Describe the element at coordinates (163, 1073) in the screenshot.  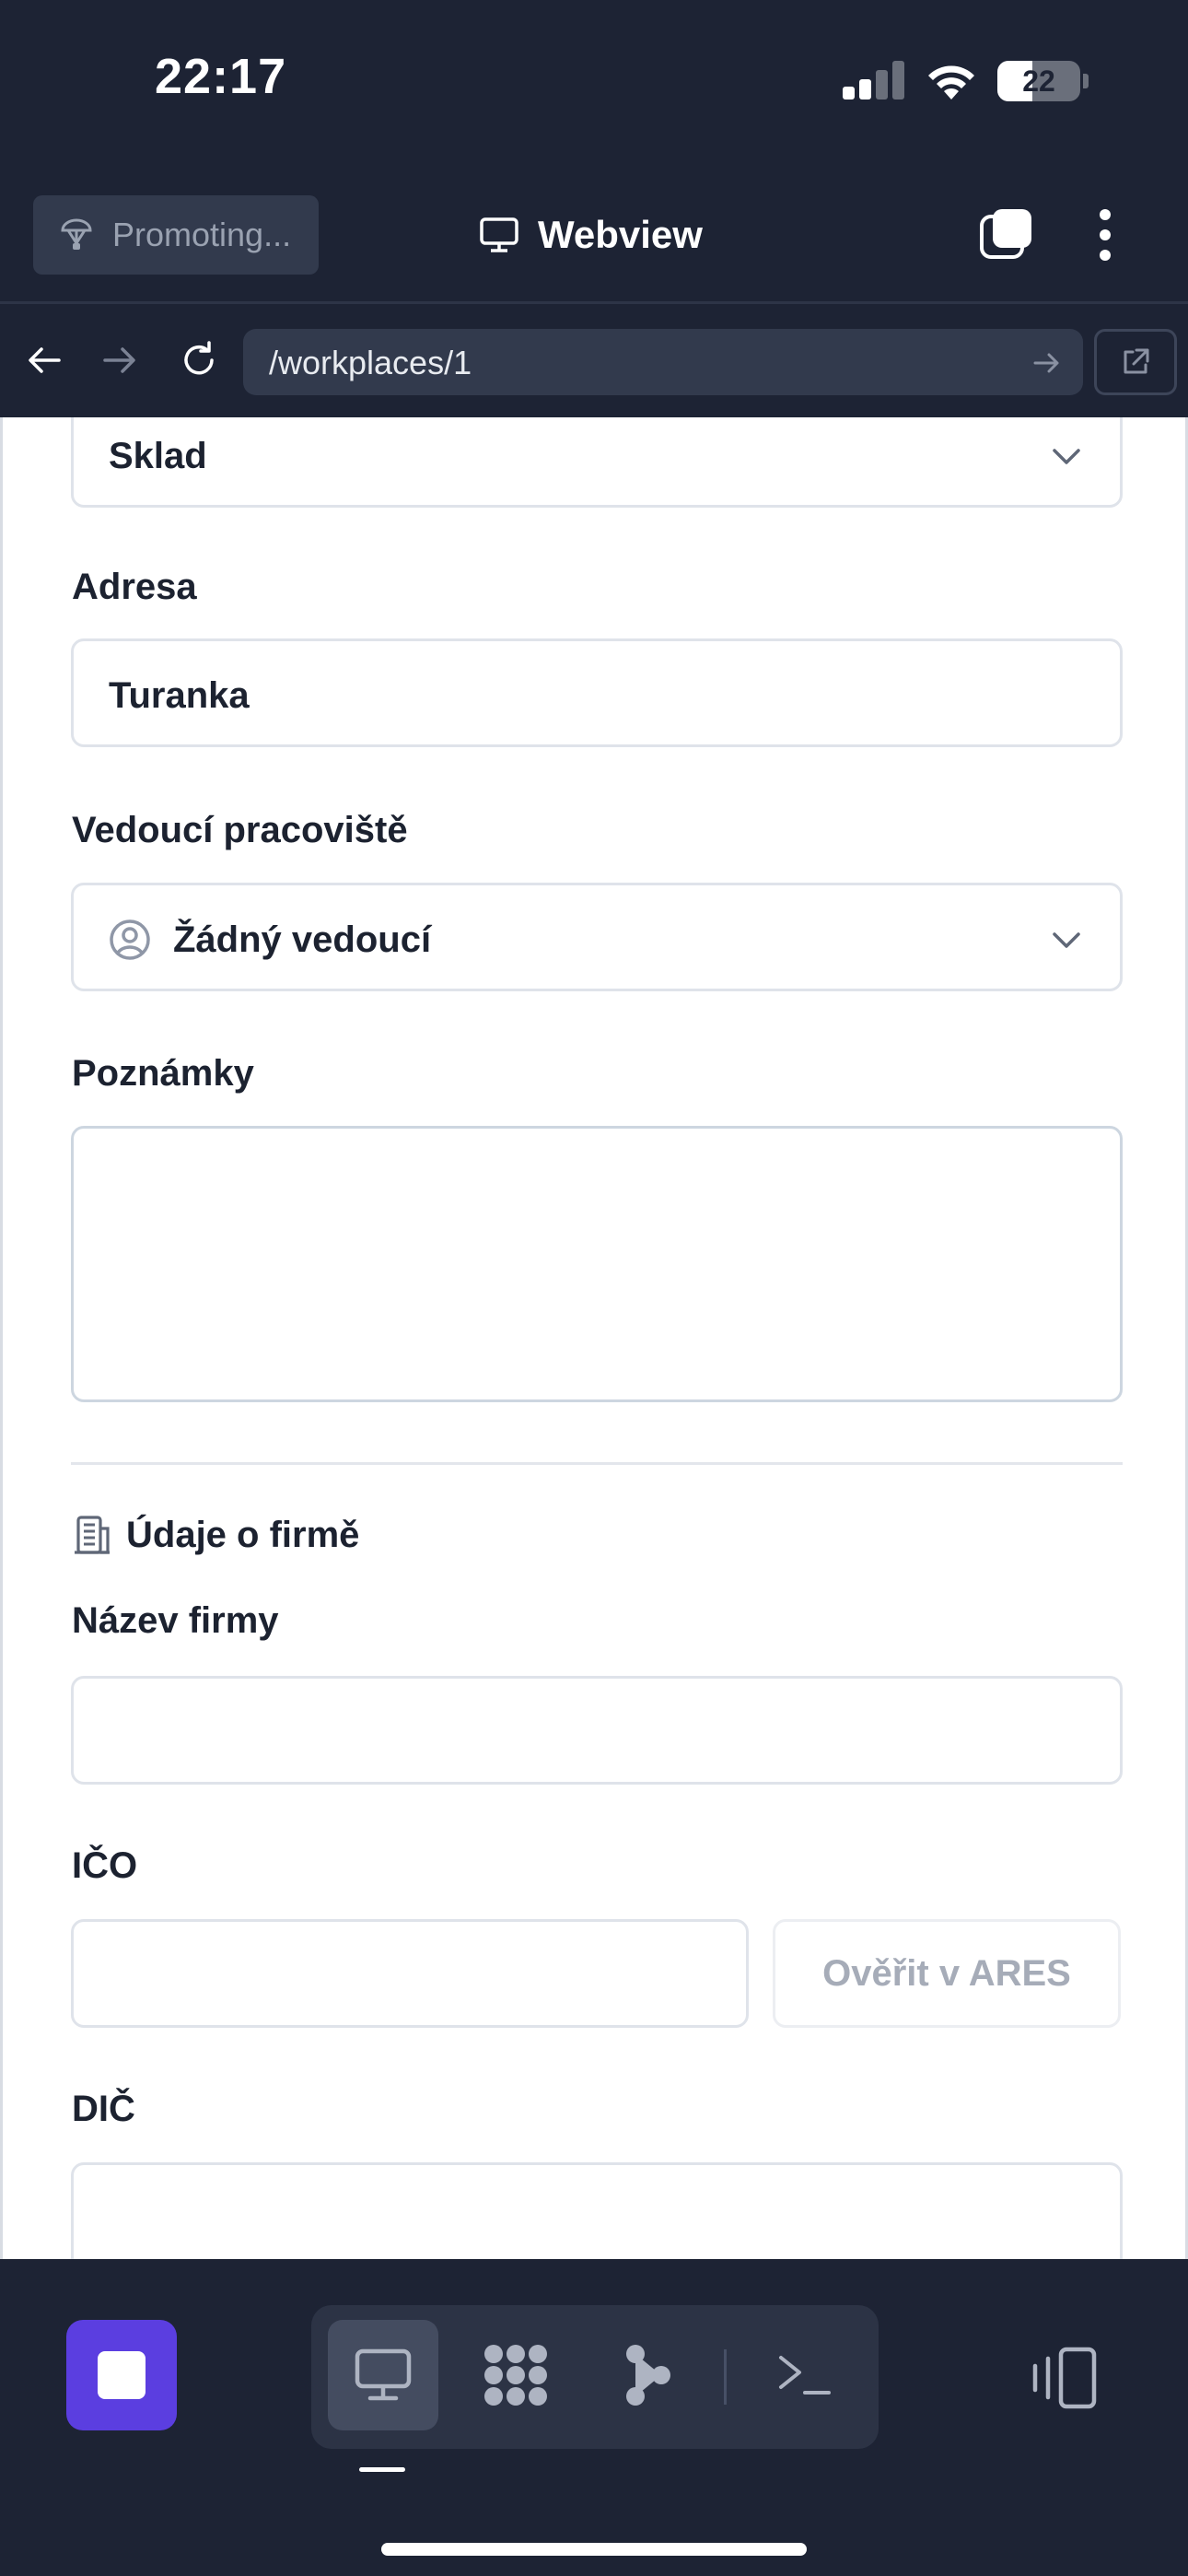
I see `notes-label: Poznámky` at that location.